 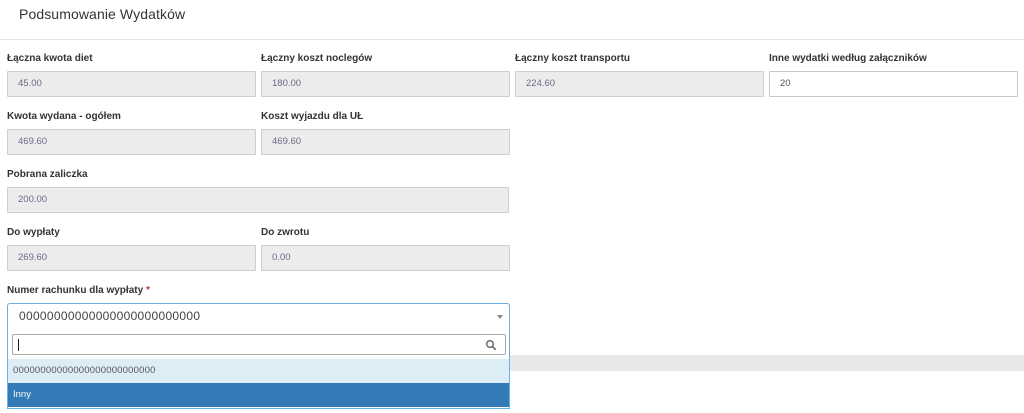 I want to click on trip-cost-field: 469.60, so click(x=385, y=142).